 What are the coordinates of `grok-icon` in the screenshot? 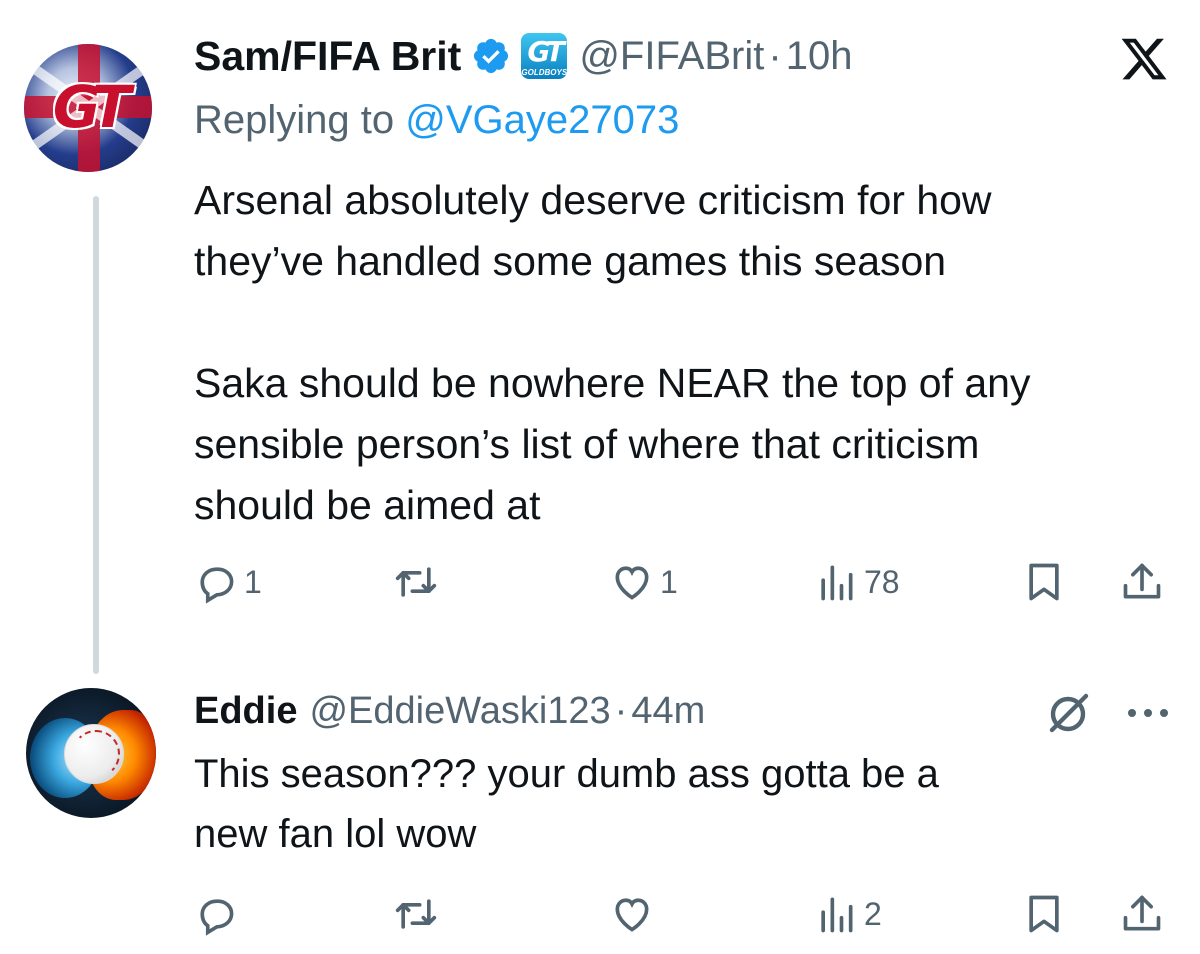 It's located at (1068, 714).